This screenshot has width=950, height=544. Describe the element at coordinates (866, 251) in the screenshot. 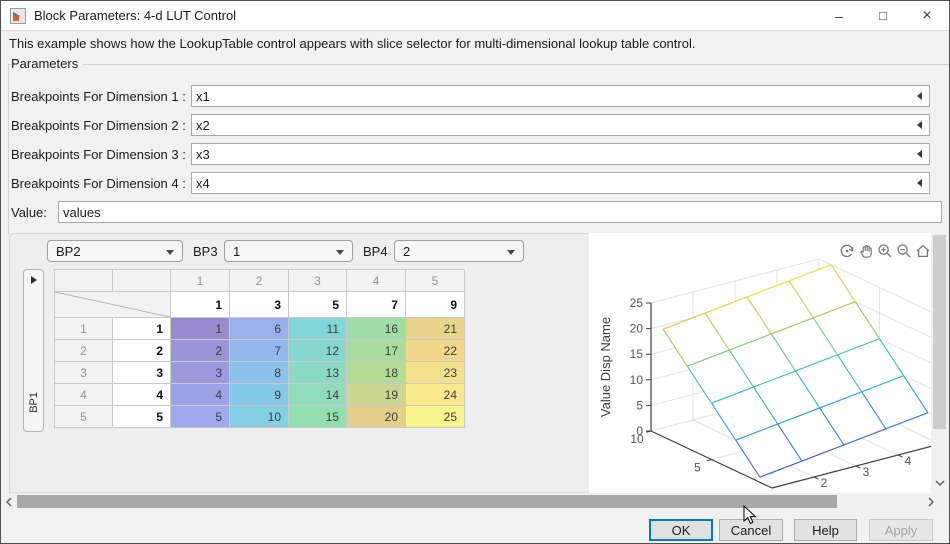

I see `pan-icon` at that location.